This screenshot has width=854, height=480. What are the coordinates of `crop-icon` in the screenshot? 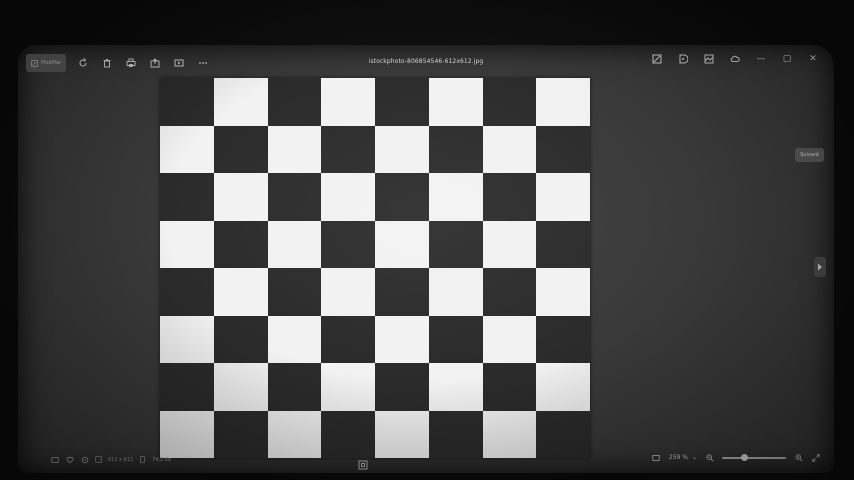 It's located at (657, 59).